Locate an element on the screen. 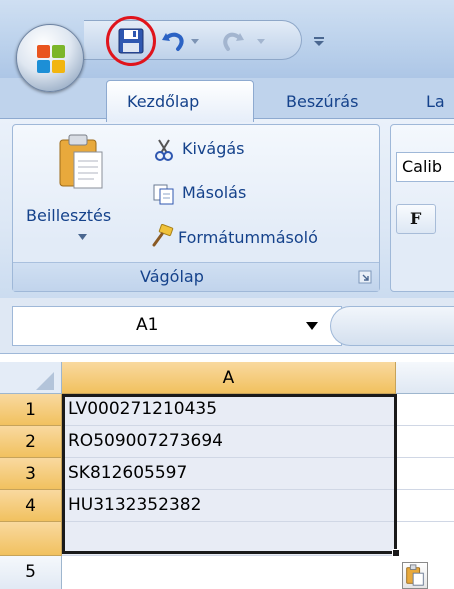 This screenshot has height=589, width=454. column-header-a: A is located at coordinates (229, 378).